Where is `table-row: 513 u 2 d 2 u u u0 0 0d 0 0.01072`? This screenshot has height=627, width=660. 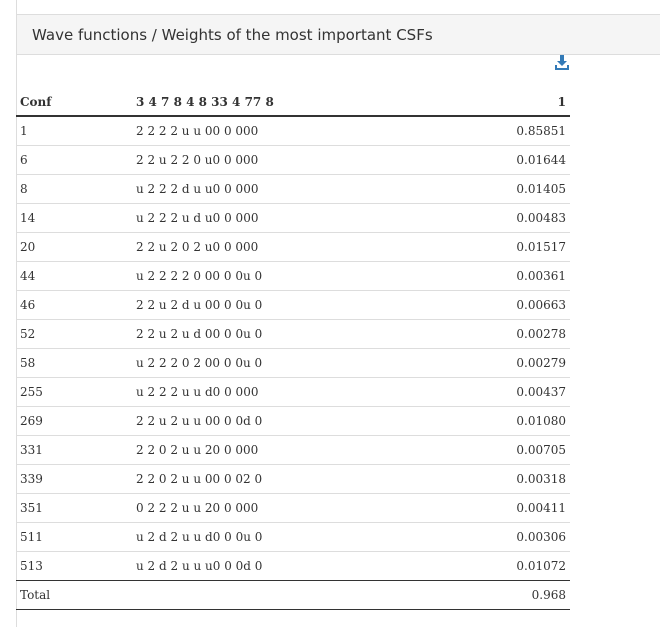 table-row: 513 u 2 d 2 u u u0 0 0d 0 0.01072 is located at coordinates (293, 565).